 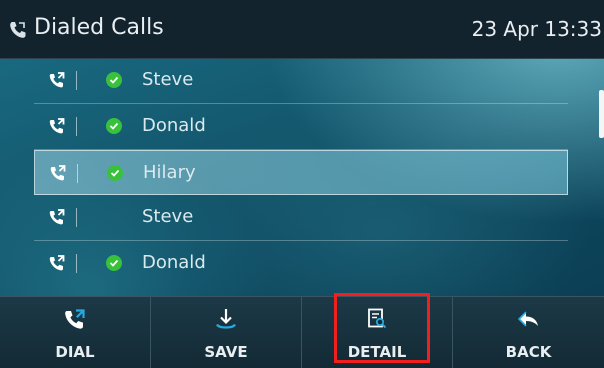 I want to click on softkey-label: DIAL, so click(x=75, y=352).